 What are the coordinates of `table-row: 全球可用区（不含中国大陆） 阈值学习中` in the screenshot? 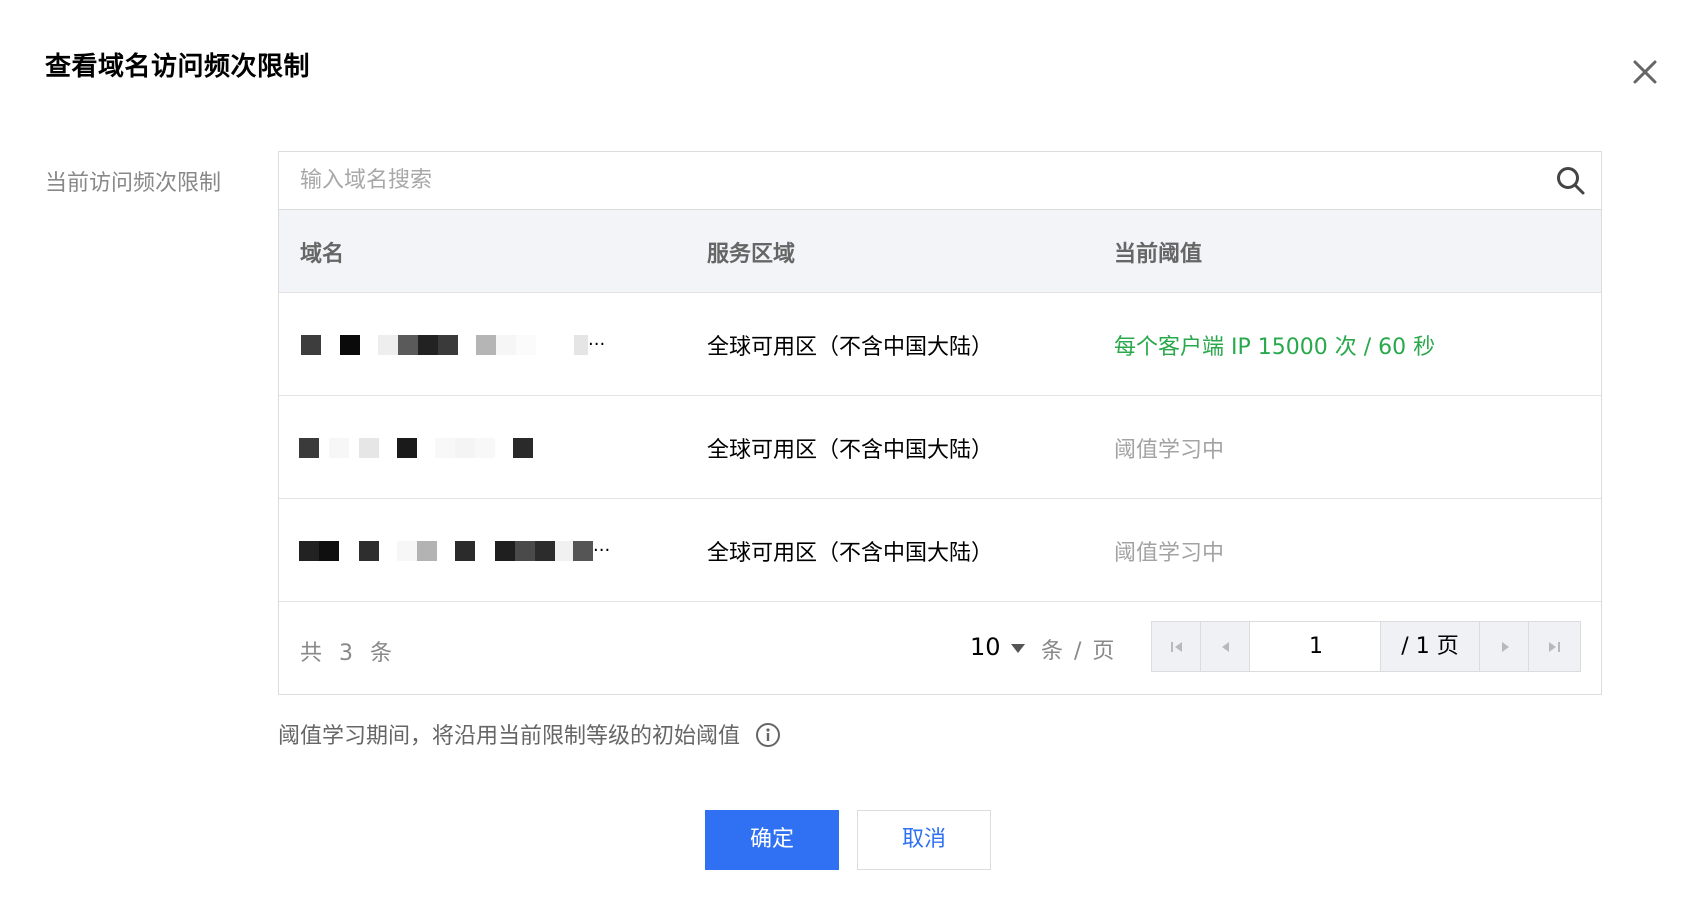 It's located at (940, 447).